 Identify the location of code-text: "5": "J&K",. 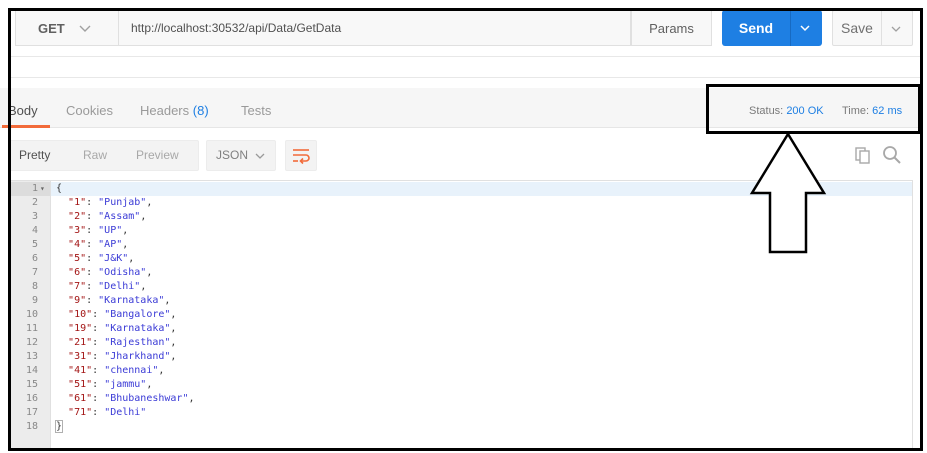
(95, 259).